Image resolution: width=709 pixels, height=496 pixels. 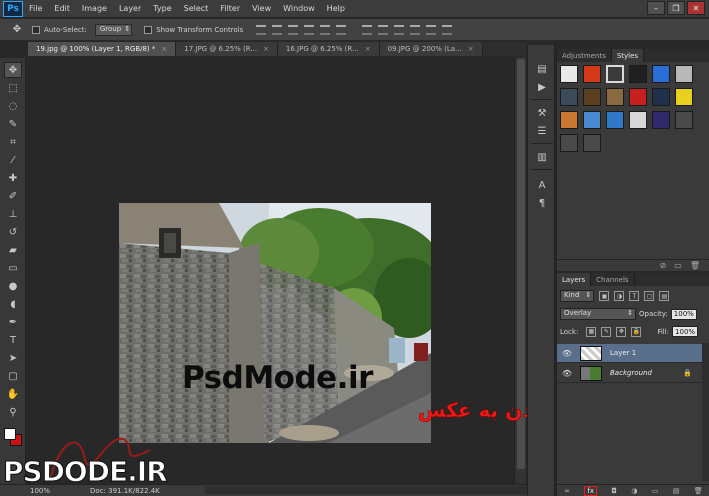 What do you see at coordinates (621, 331) in the screenshot?
I see `lock-position-icon: ✥` at bounding box center [621, 331].